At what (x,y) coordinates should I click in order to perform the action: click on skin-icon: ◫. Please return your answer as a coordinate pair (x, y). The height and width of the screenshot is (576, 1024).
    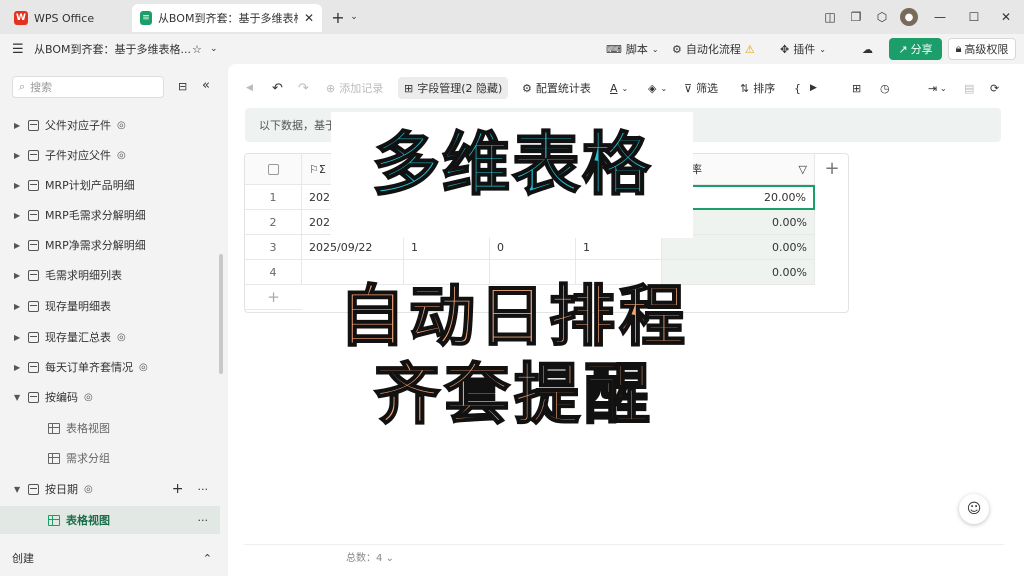
    Looking at the image, I should click on (830, 17).